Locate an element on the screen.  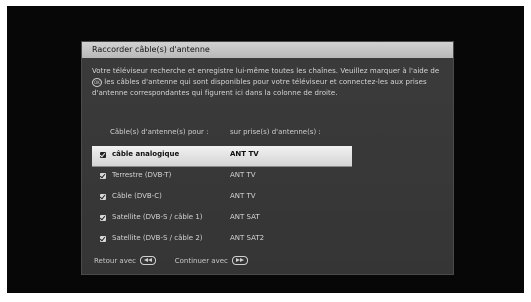
cable-name: Satellite (DVB-S / câble 2) is located at coordinates (157, 238).